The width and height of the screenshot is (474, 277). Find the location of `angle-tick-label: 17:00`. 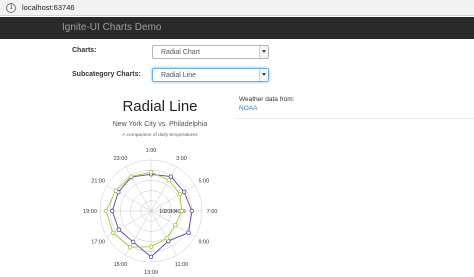

angle-tick-label: 17:00 is located at coordinates (98, 243).